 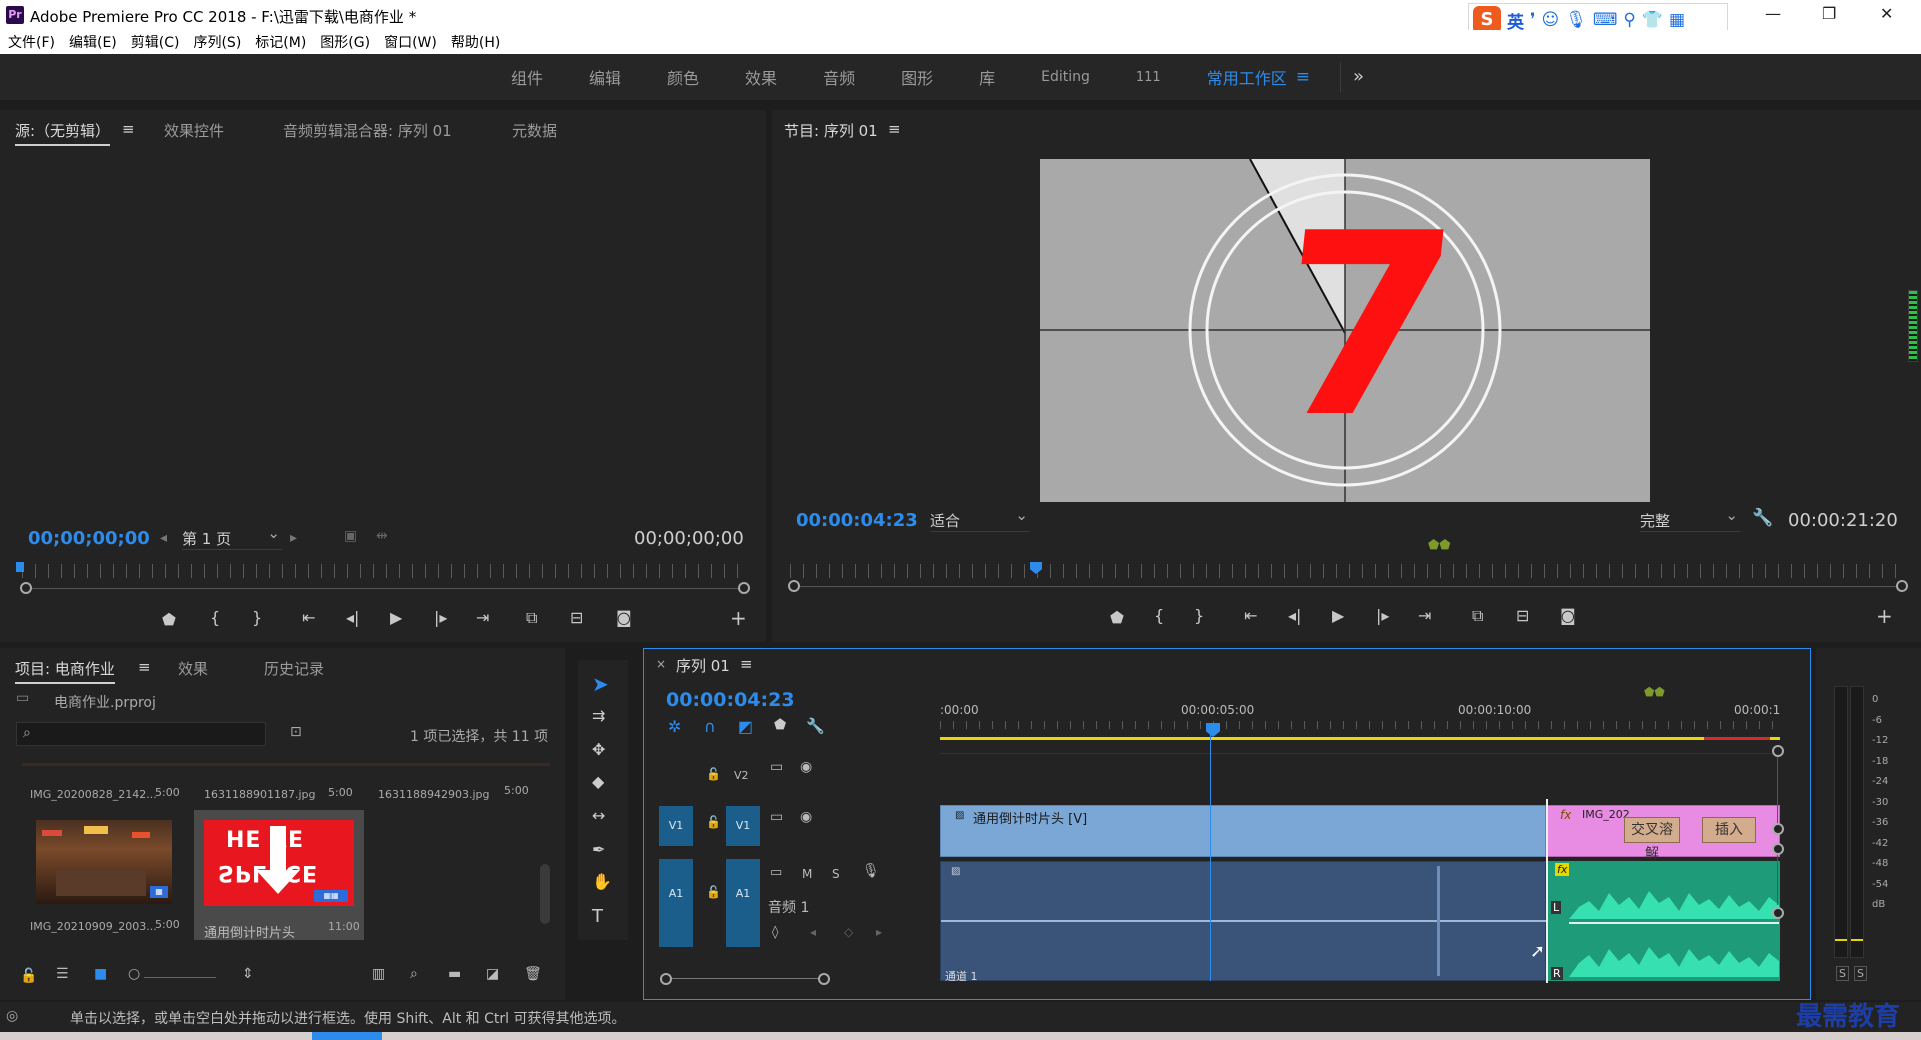 What do you see at coordinates (676, 903) in the screenshot?
I see `a1-source-patch: A1` at bounding box center [676, 903].